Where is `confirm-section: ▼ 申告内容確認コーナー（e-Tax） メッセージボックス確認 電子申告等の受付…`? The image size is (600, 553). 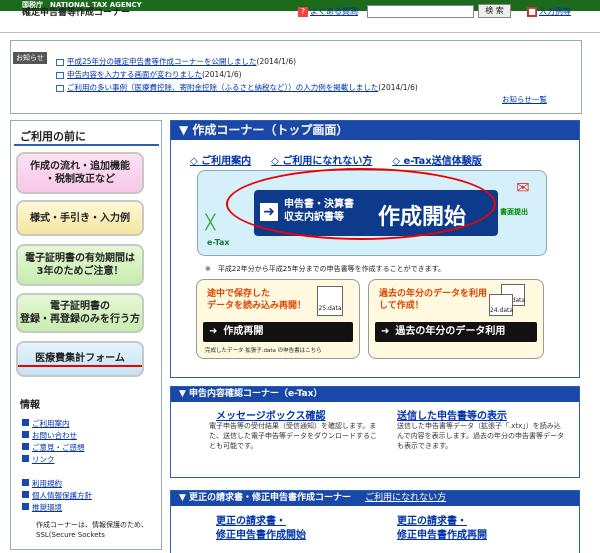 confirm-section: ▼ 申告内容確認コーナー（e-Tax） メッセージボックス確認 電子申告等の受付… is located at coordinates (375, 432).